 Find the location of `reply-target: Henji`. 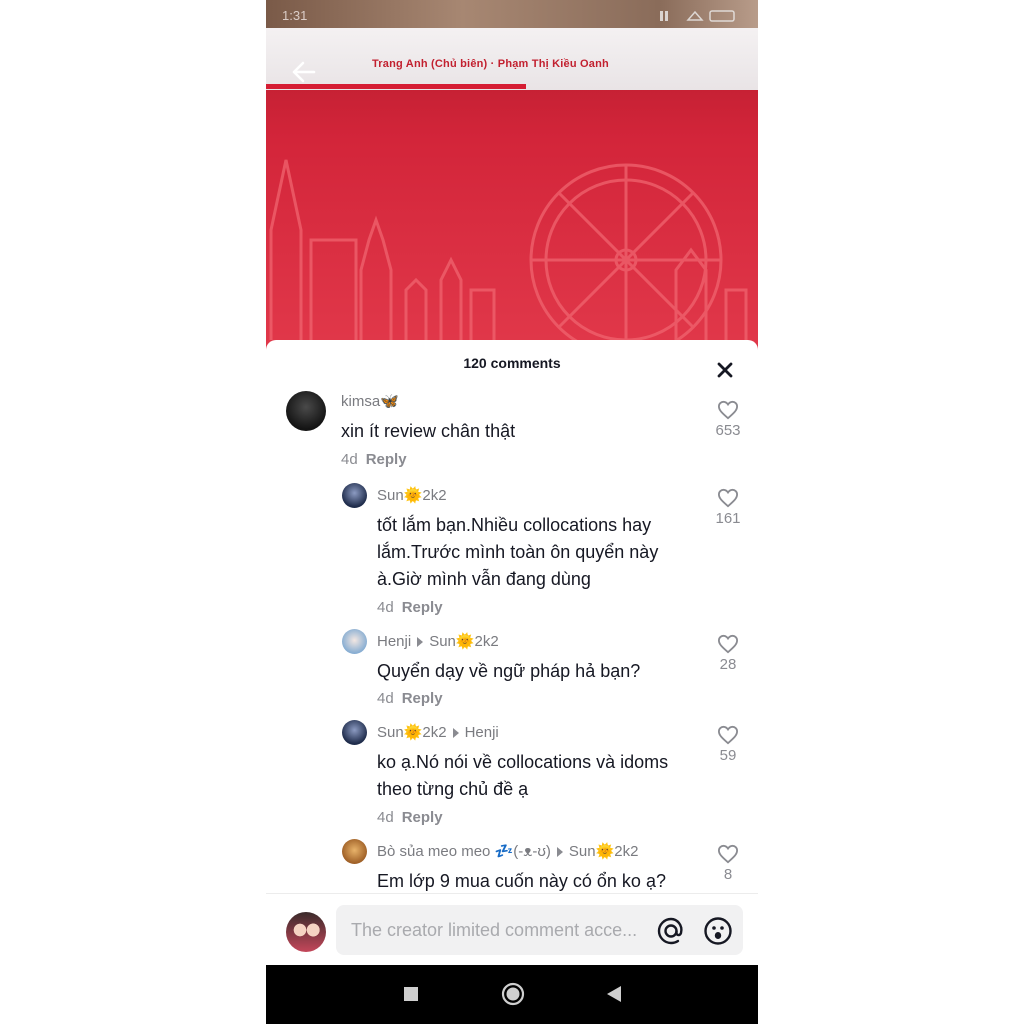

reply-target: Henji is located at coordinates (482, 732).